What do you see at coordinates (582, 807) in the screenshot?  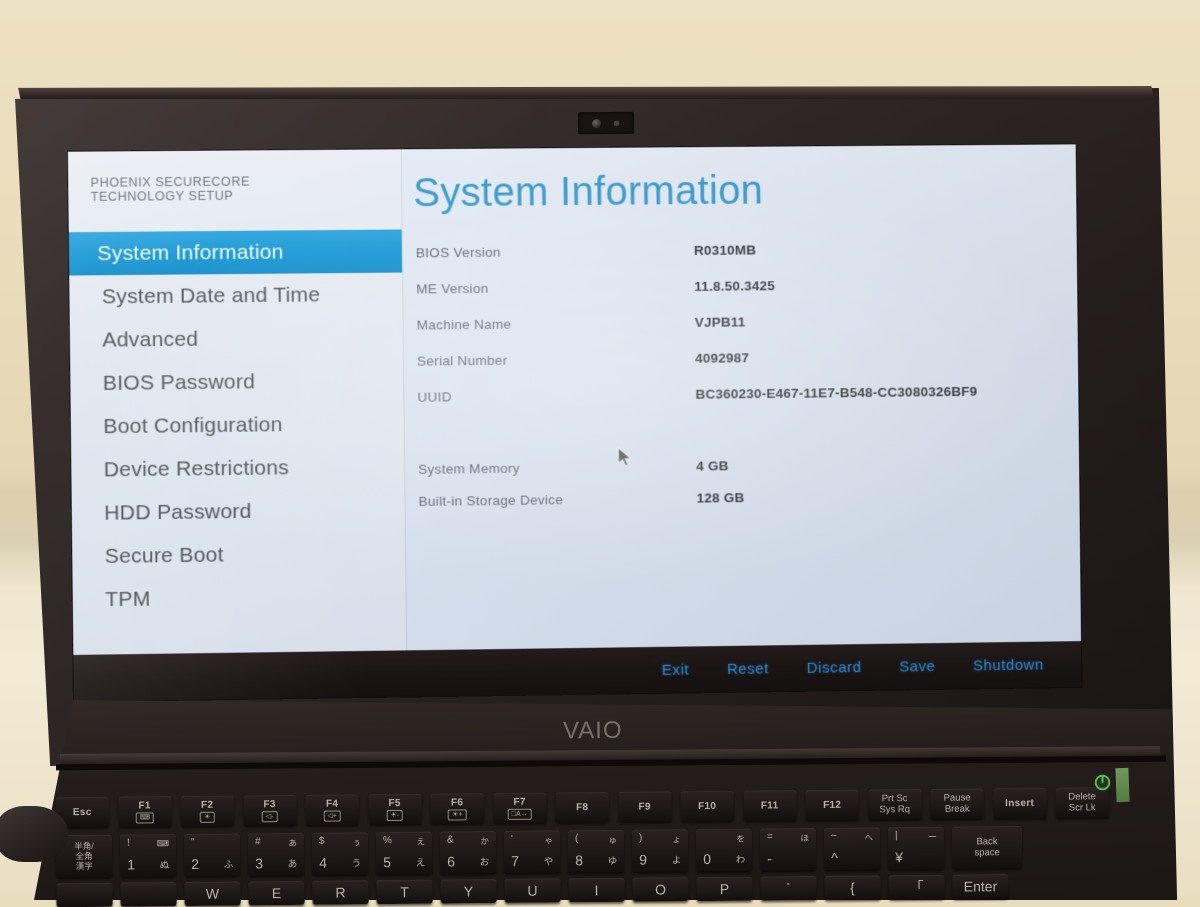 I see `key-f8: F8` at bounding box center [582, 807].